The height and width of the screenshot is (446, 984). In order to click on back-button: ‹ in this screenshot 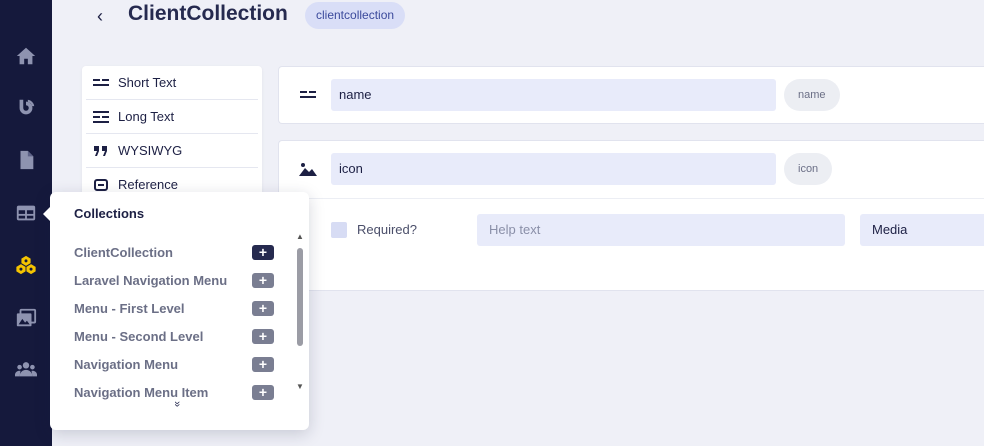, I will do `click(100, 16)`.